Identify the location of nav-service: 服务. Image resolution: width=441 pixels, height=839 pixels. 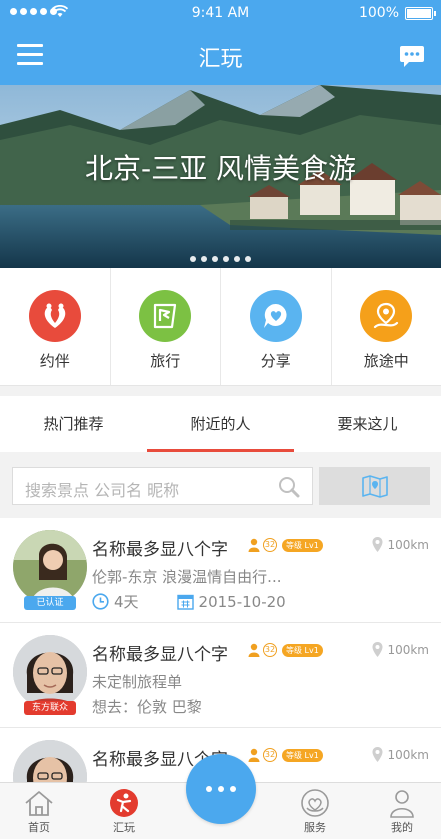
(315, 811).